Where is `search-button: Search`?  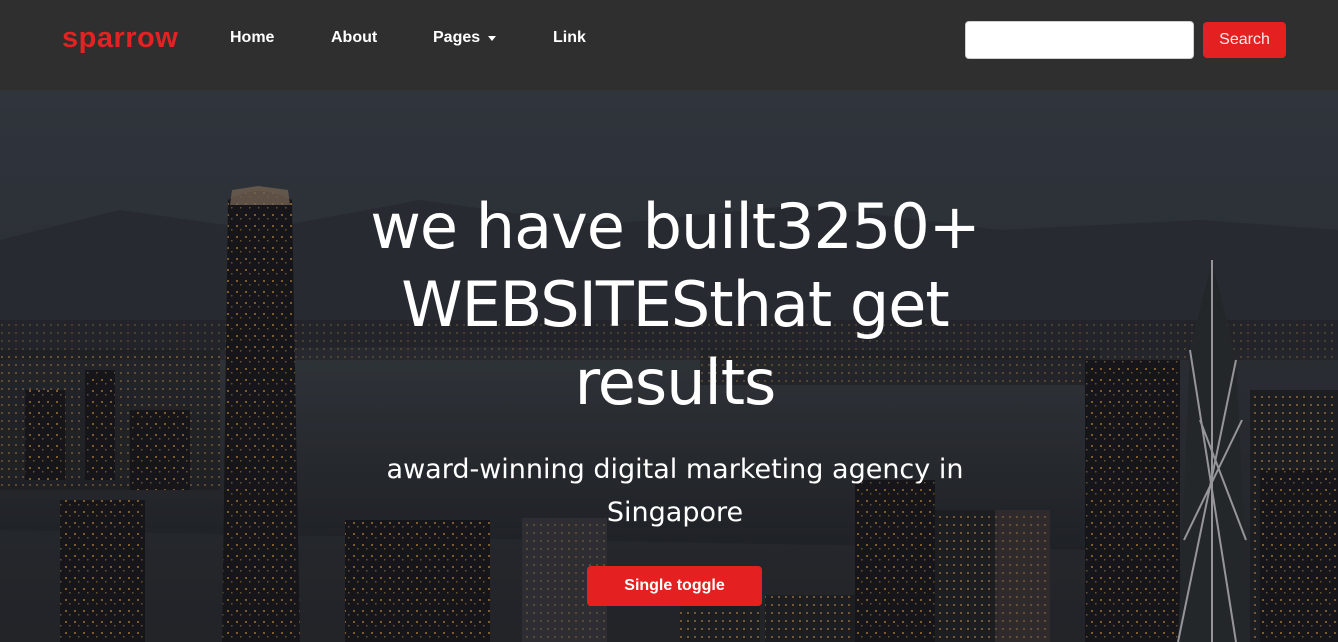 search-button: Search is located at coordinates (1244, 40).